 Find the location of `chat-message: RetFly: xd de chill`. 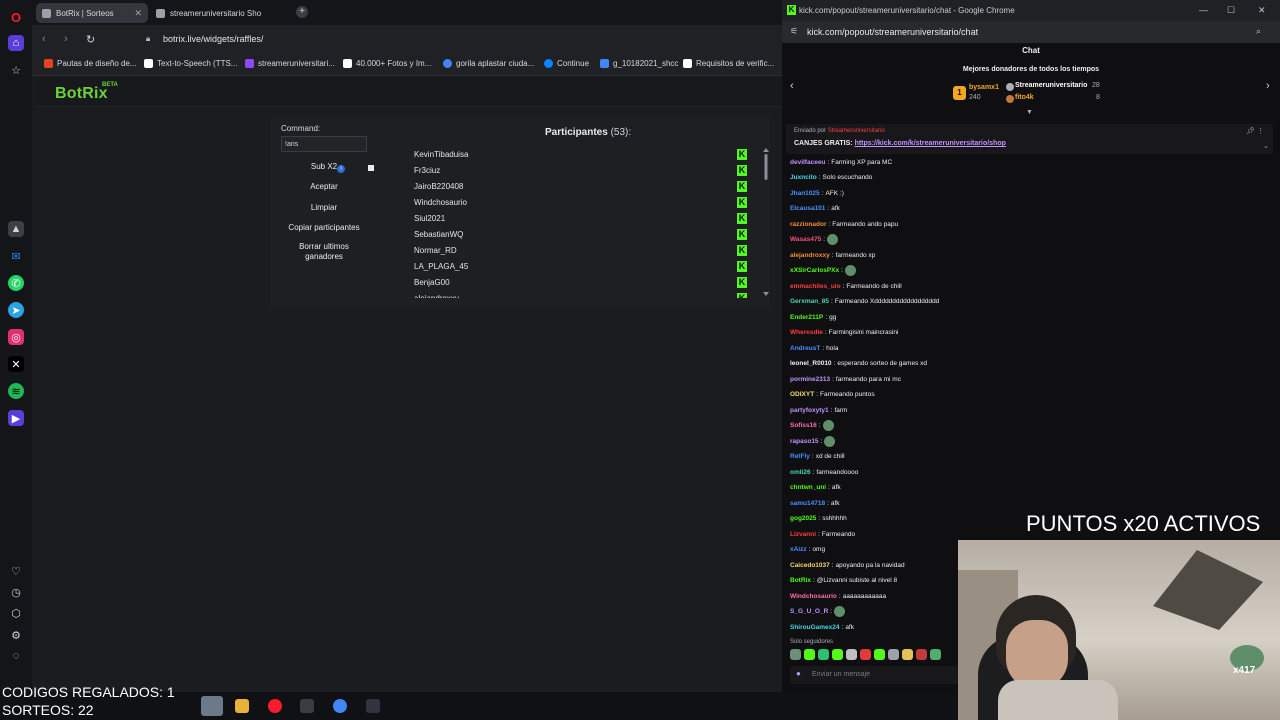

chat-message: RetFly: xd de chill is located at coordinates (817, 457).